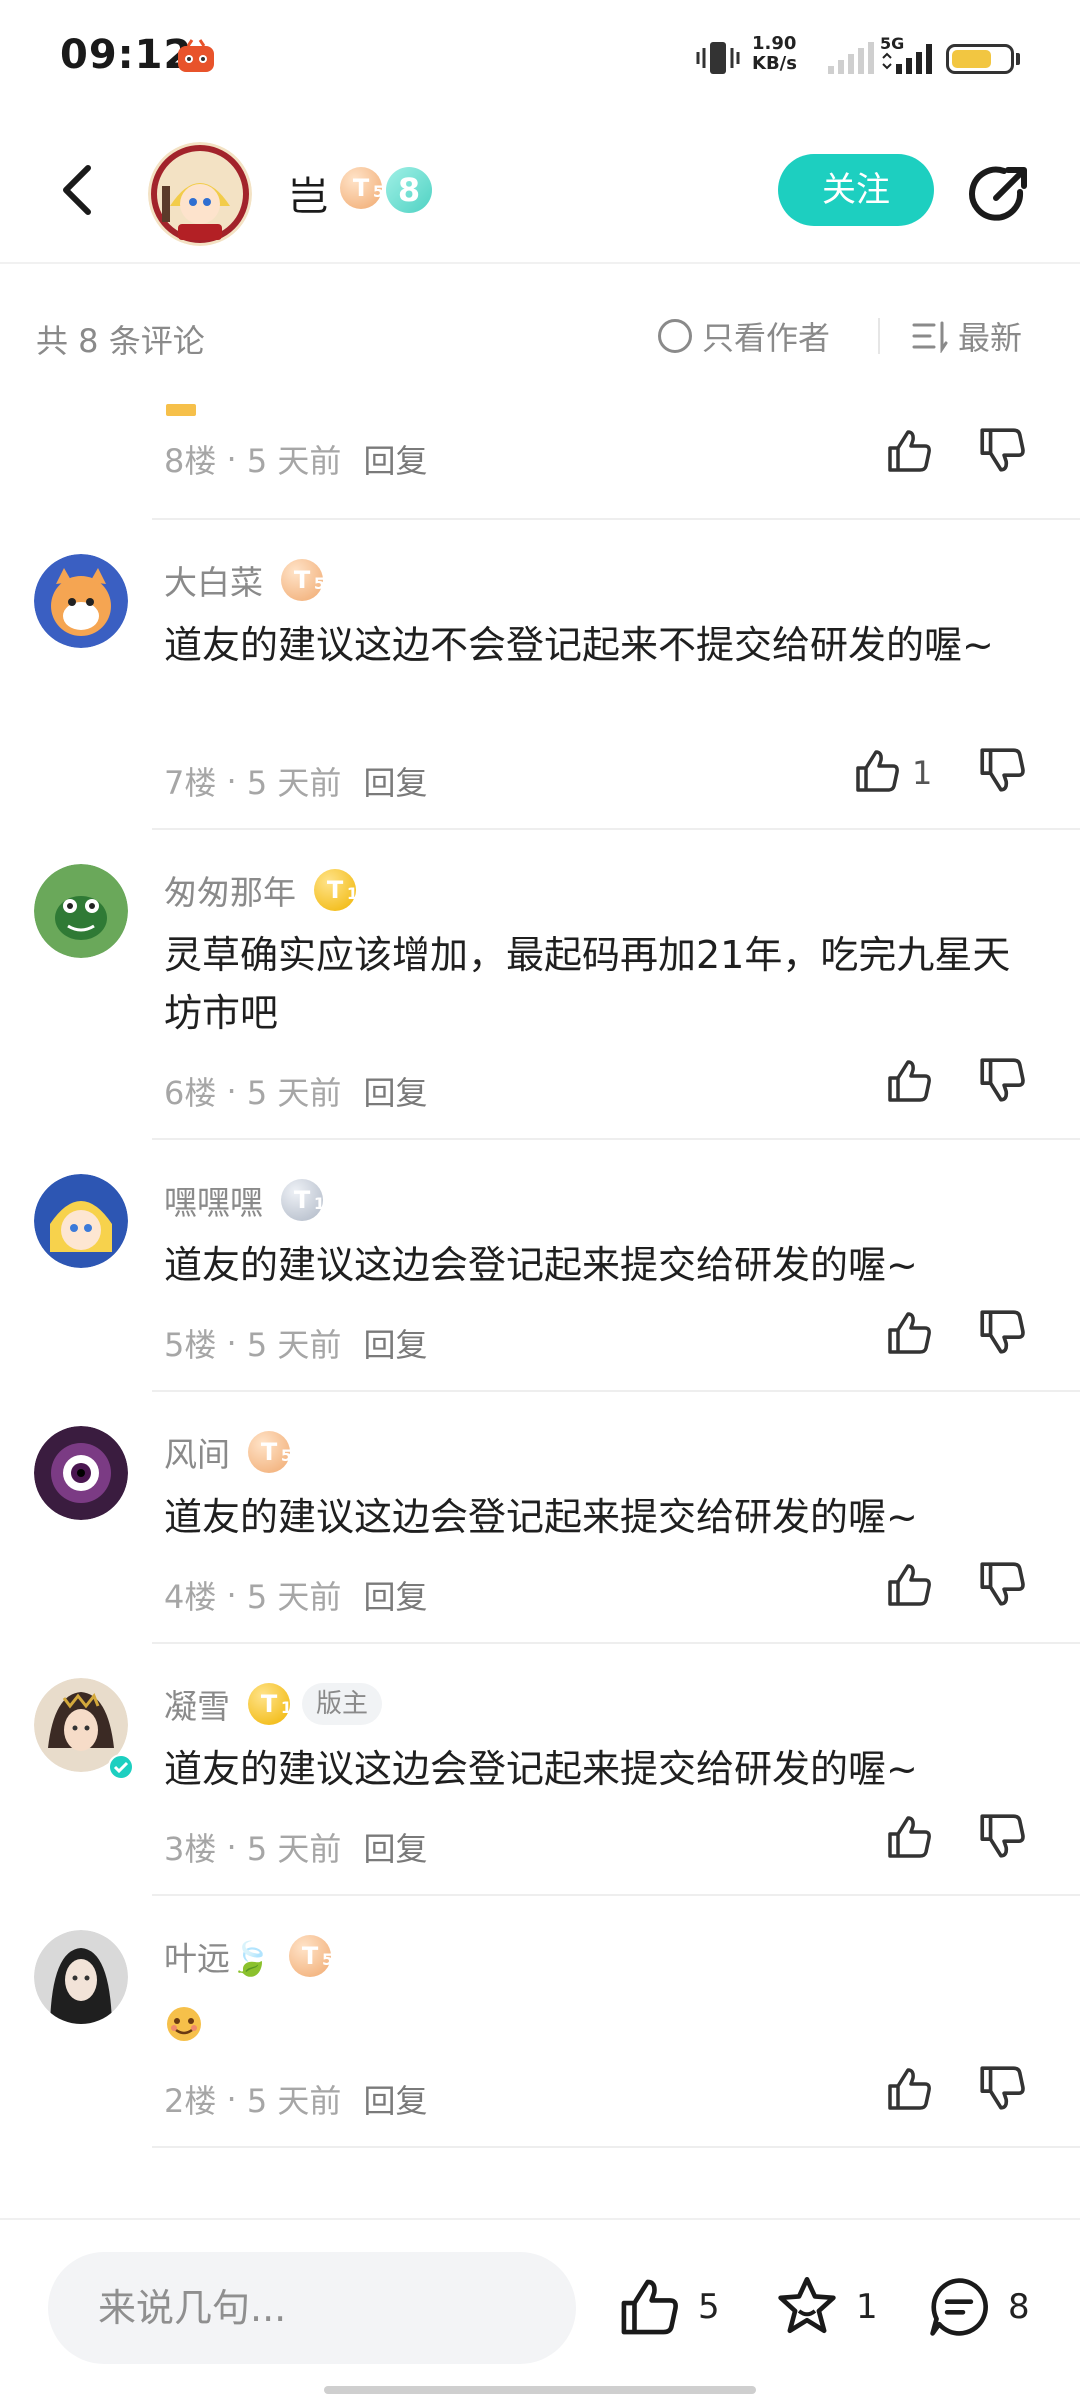  What do you see at coordinates (295, 1847) in the screenshot?
I see `comment-meta: 3楼 · 5 天前 回复` at bounding box center [295, 1847].